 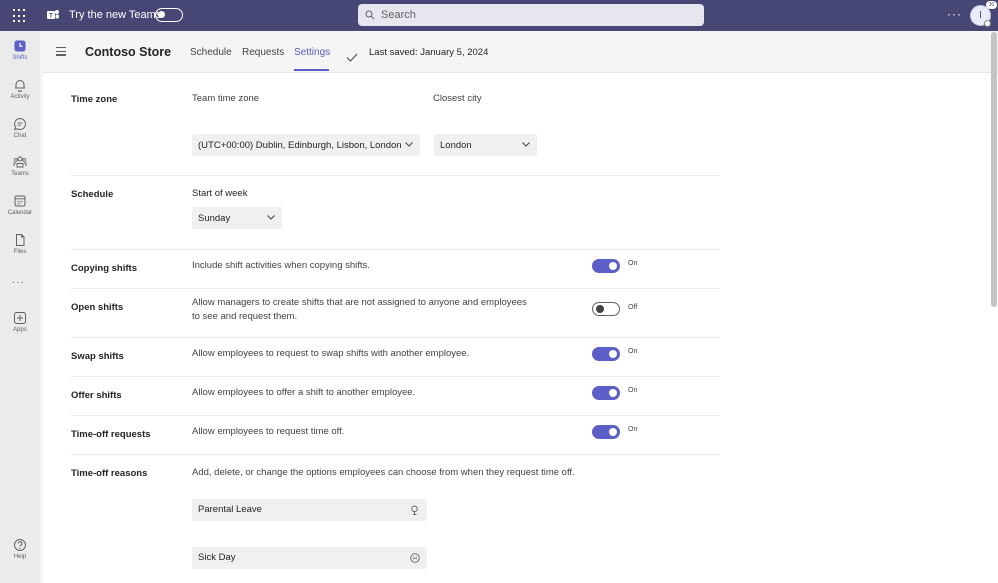 I want to click on sick-icon, so click(x=415, y=558).